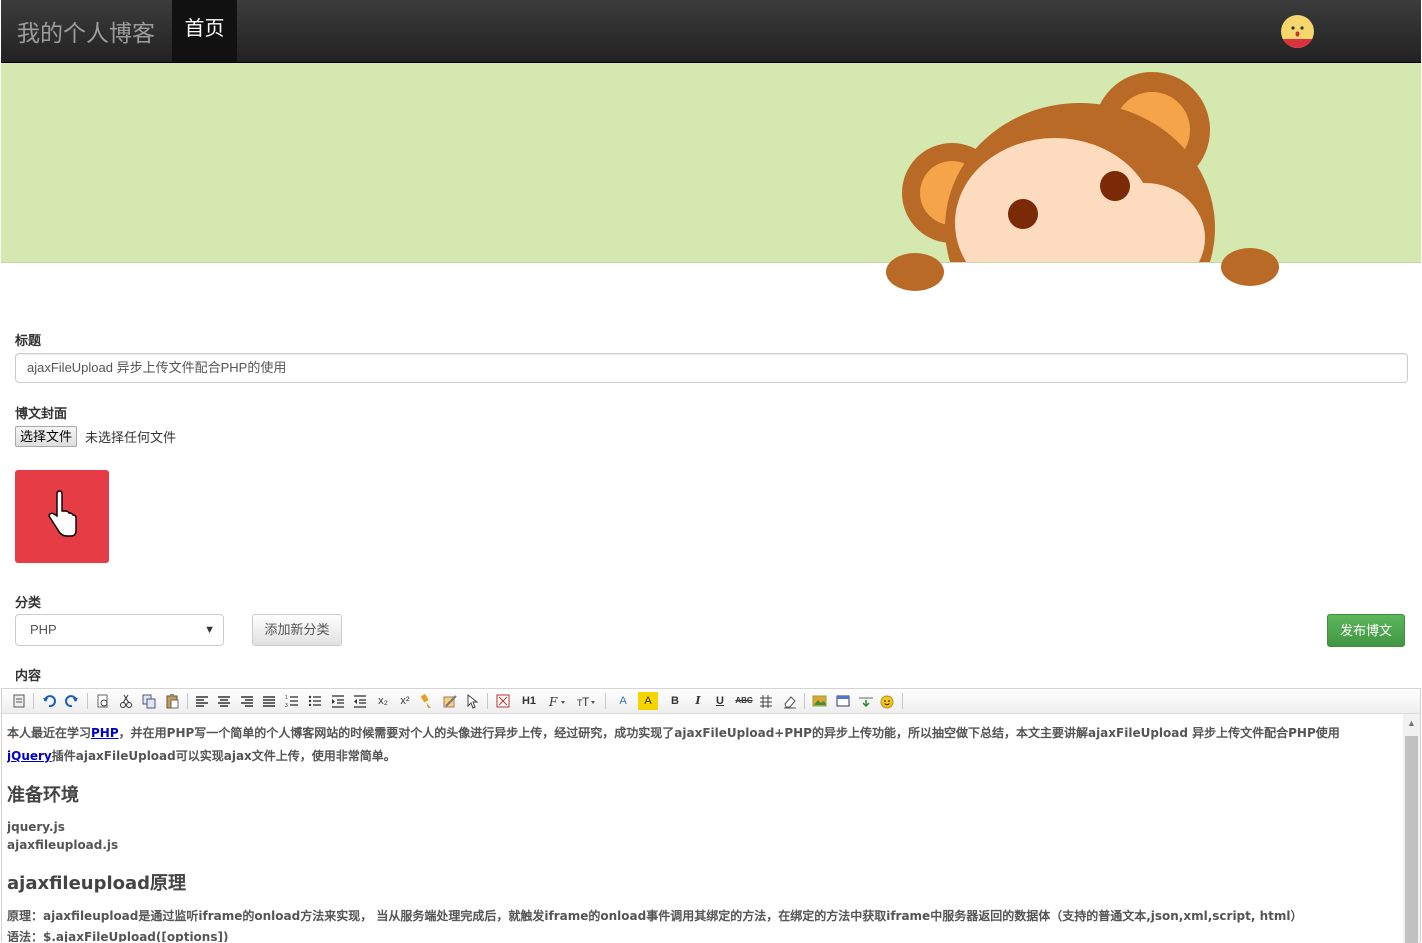 The width and height of the screenshot is (1422, 943). Describe the element at coordinates (72, 701) in the screenshot. I see `redo-icon` at that location.